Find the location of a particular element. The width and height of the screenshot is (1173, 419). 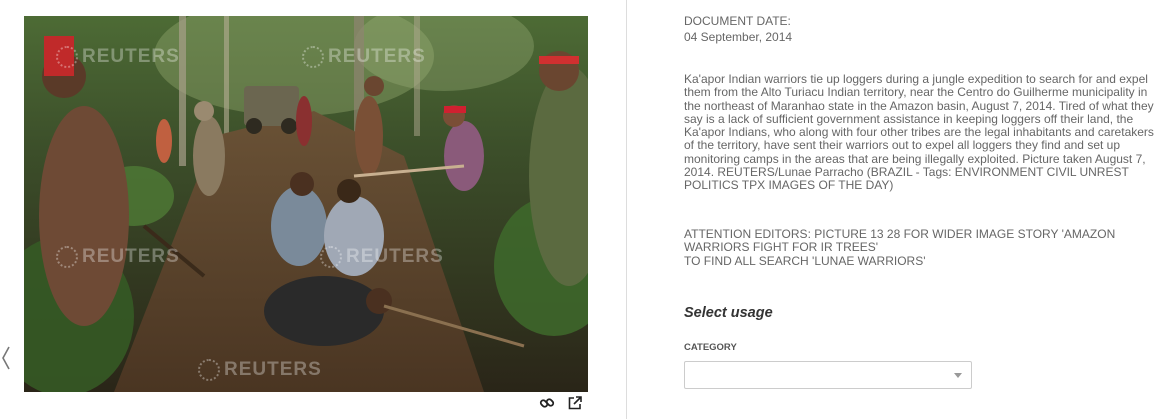

photo-toolbar is located at coordinates (561, 403).